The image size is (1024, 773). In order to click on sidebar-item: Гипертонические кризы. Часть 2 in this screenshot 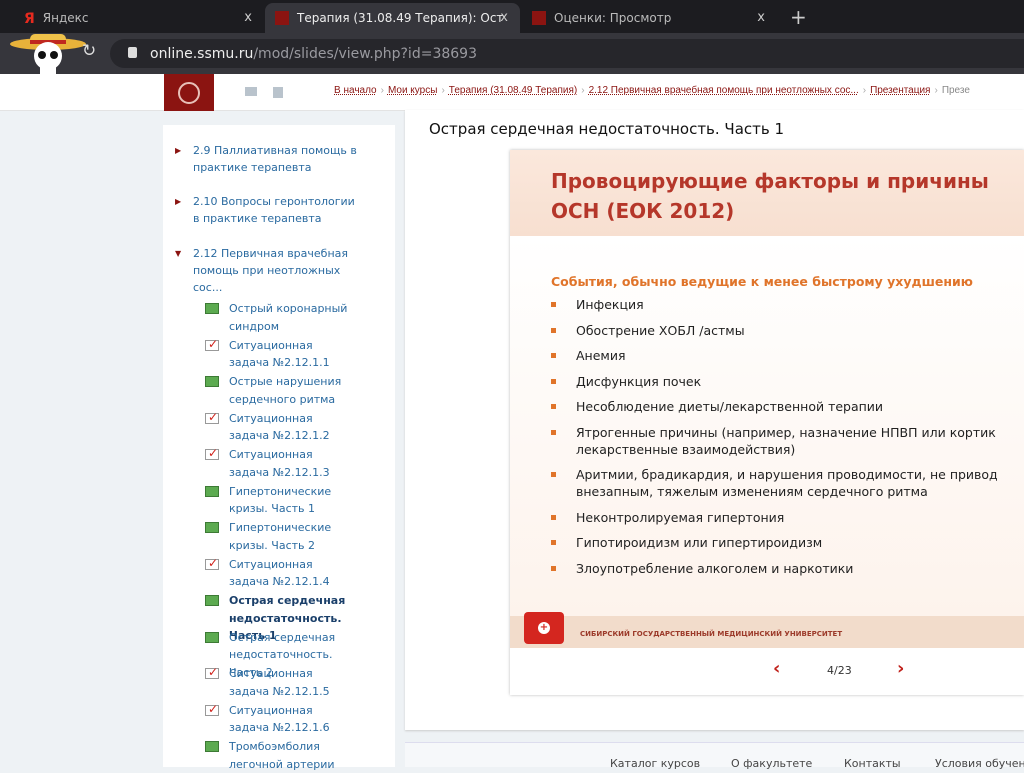, I will do `click(280, 536)`.